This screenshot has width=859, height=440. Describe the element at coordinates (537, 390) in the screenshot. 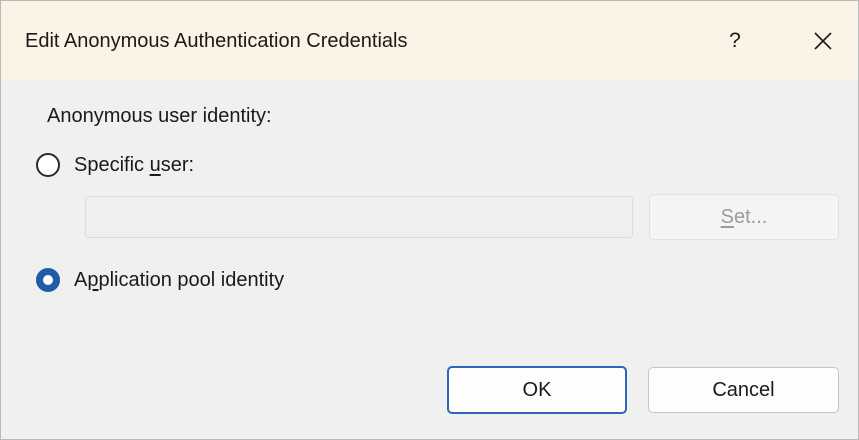

I see `ok-button: OK` at that location.